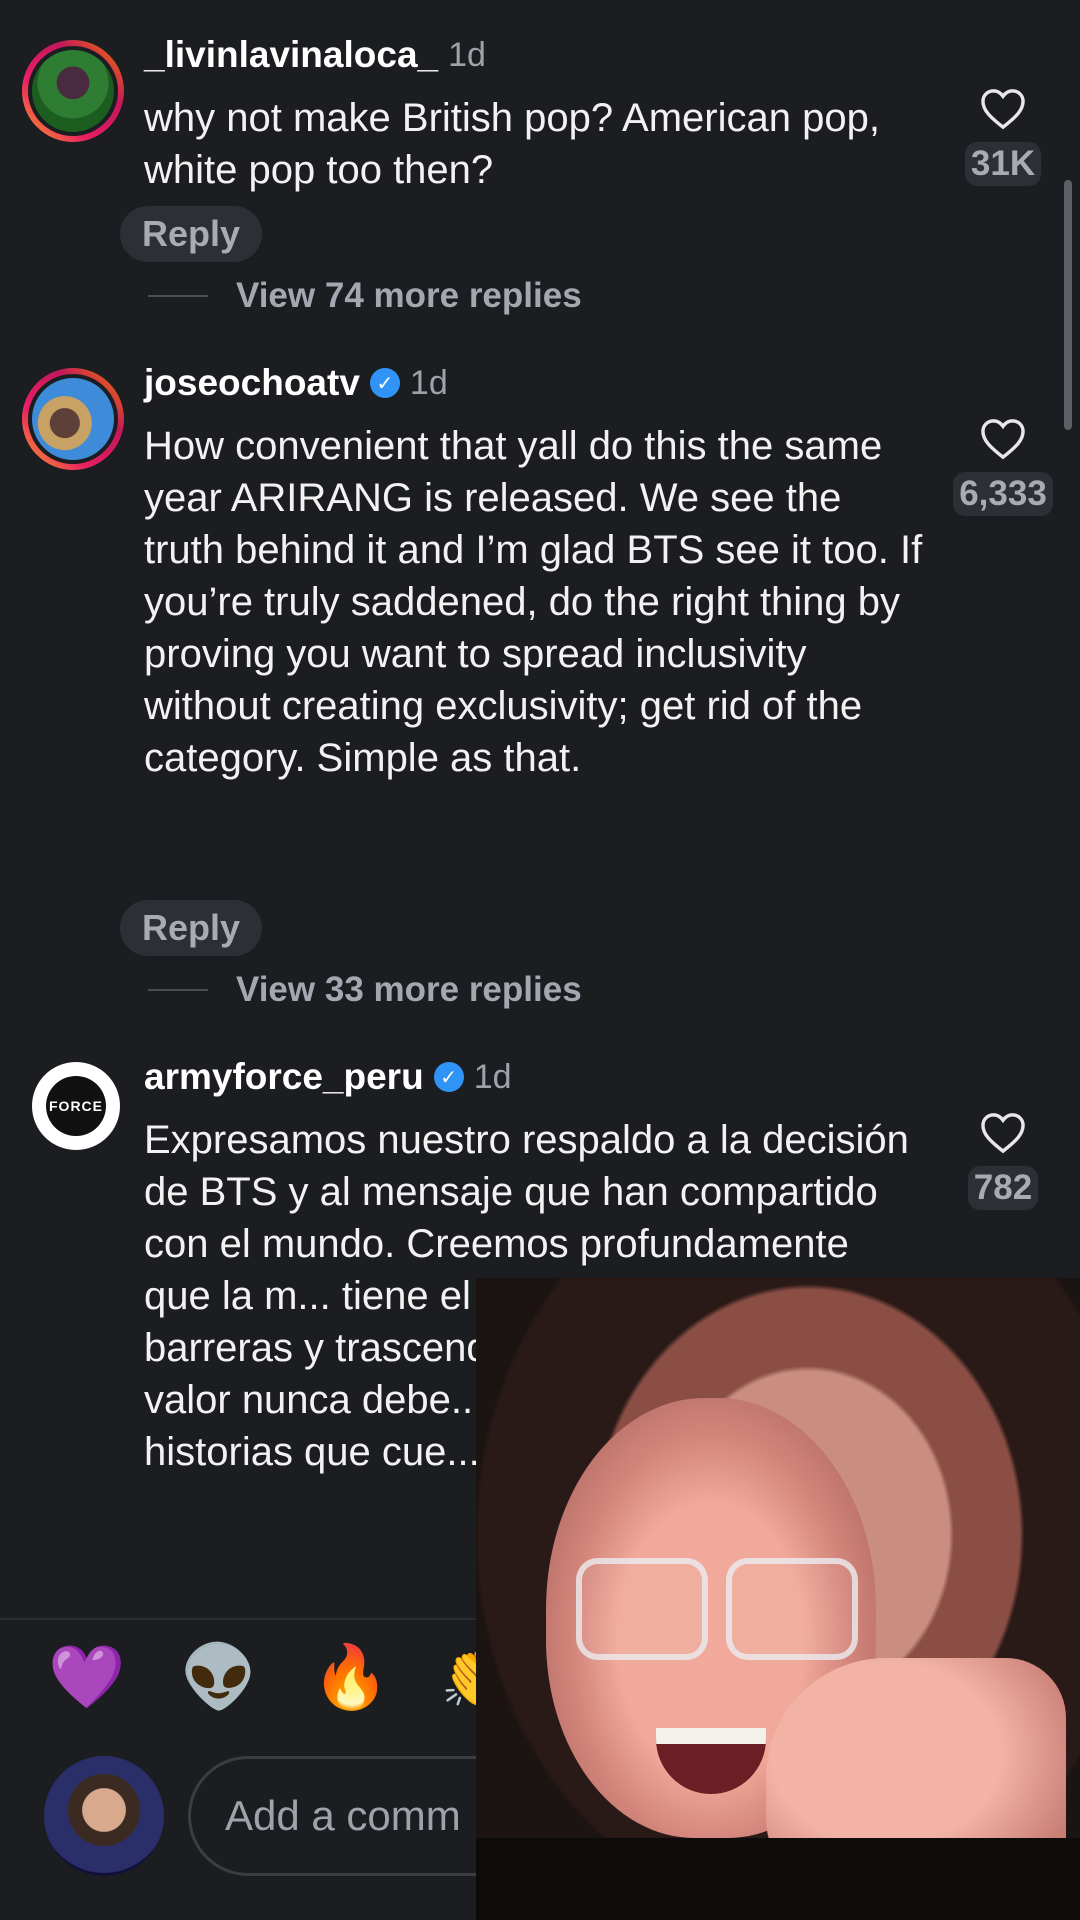 The width and height of the screenshot is (1080, 1920). Describe the element at coordinates (778, 1879) in the screenshot. I see `video-person-shirt` at that location.